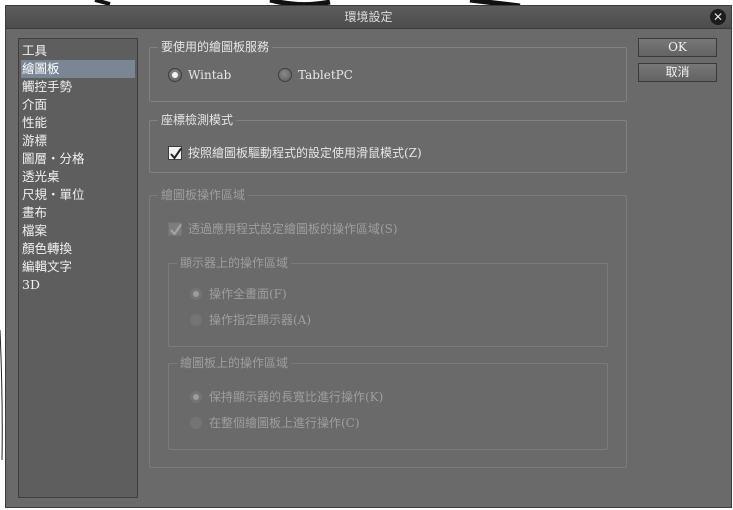 This screenshot has height=510, width=733. Describe the element at coordinates (78, 213) in the screenshot. I see `sidebar-item-canvas: 畫布` at that location.